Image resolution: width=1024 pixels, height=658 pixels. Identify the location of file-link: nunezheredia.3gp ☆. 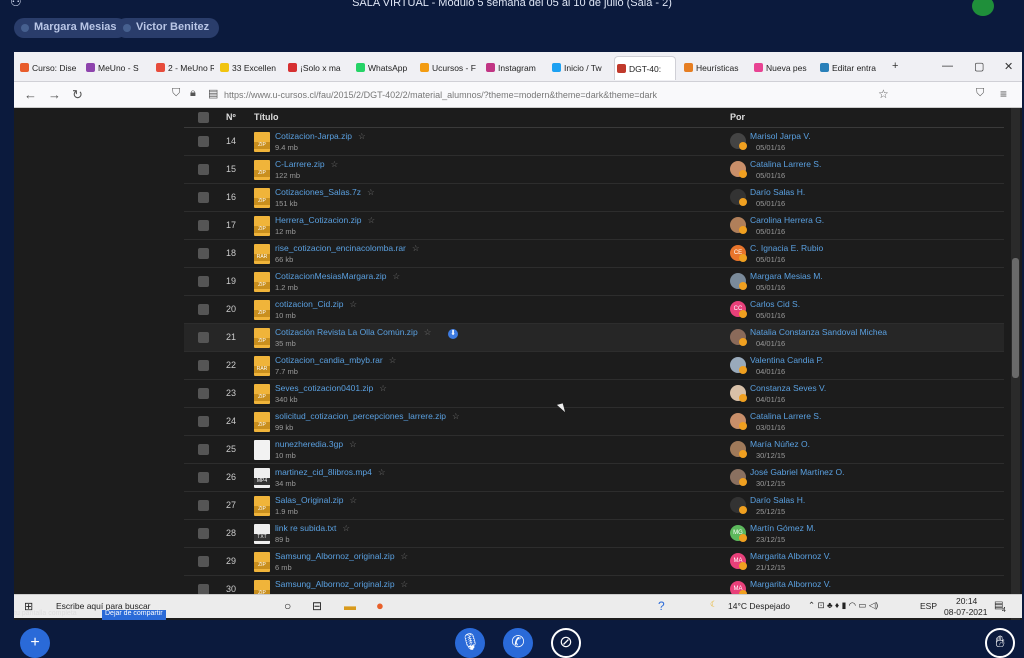
(316, 444).